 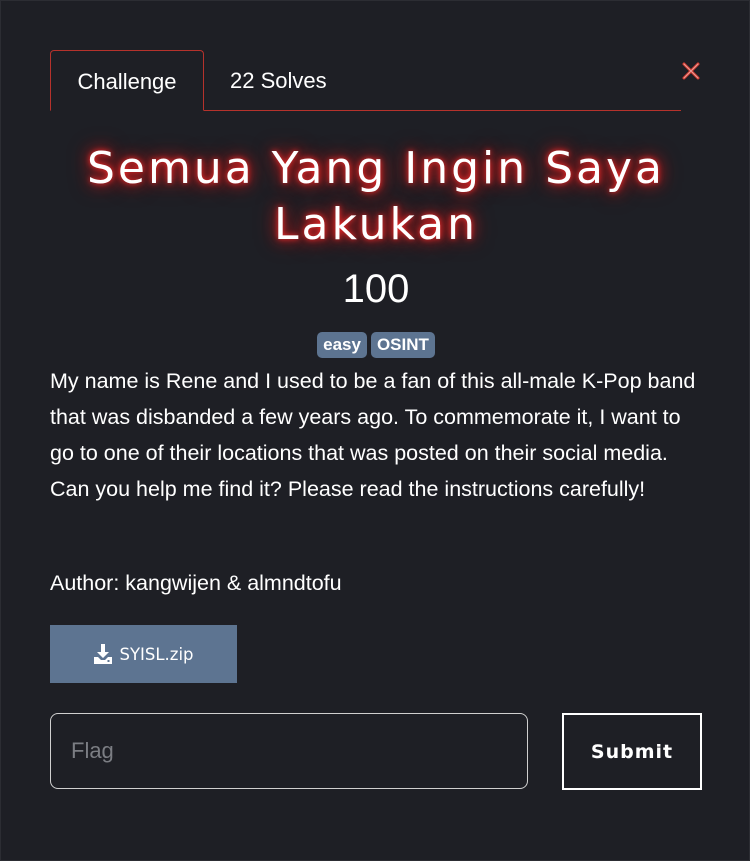 I want to click on flag-input, so click(x=289, y=751).